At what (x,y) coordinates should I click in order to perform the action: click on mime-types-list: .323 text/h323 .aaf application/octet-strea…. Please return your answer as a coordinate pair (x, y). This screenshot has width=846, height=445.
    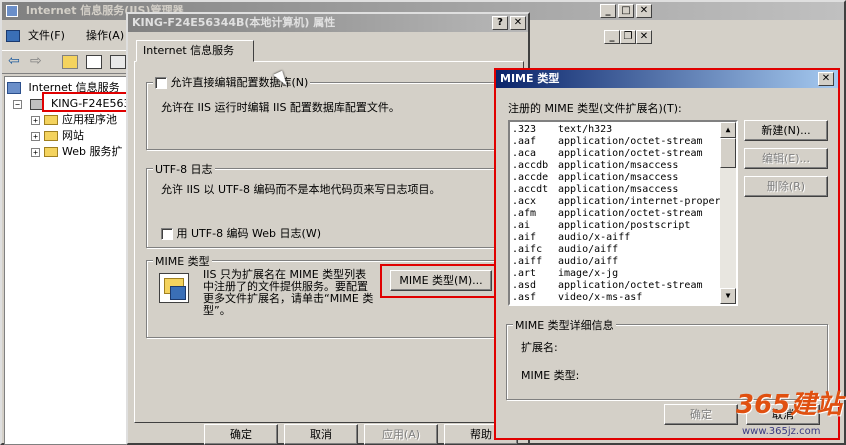
    Looking at the image, I should click on (623, 213).